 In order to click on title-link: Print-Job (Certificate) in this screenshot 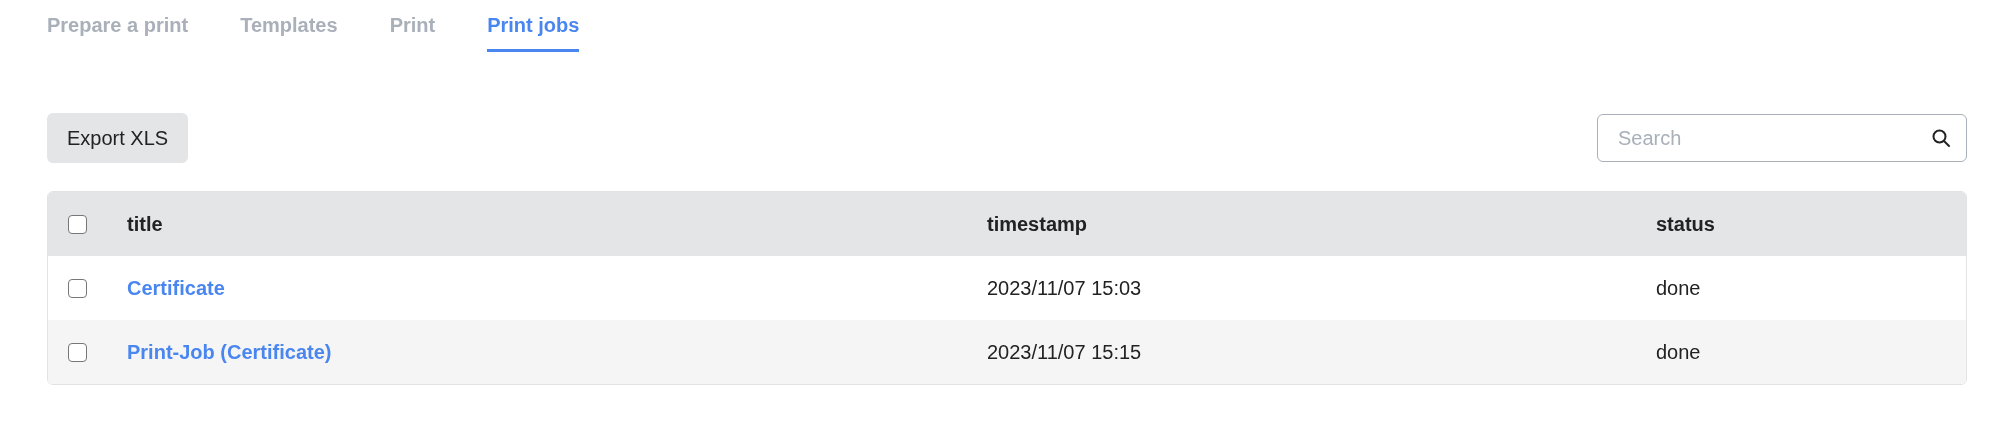, I will do `click(229, 352)`.